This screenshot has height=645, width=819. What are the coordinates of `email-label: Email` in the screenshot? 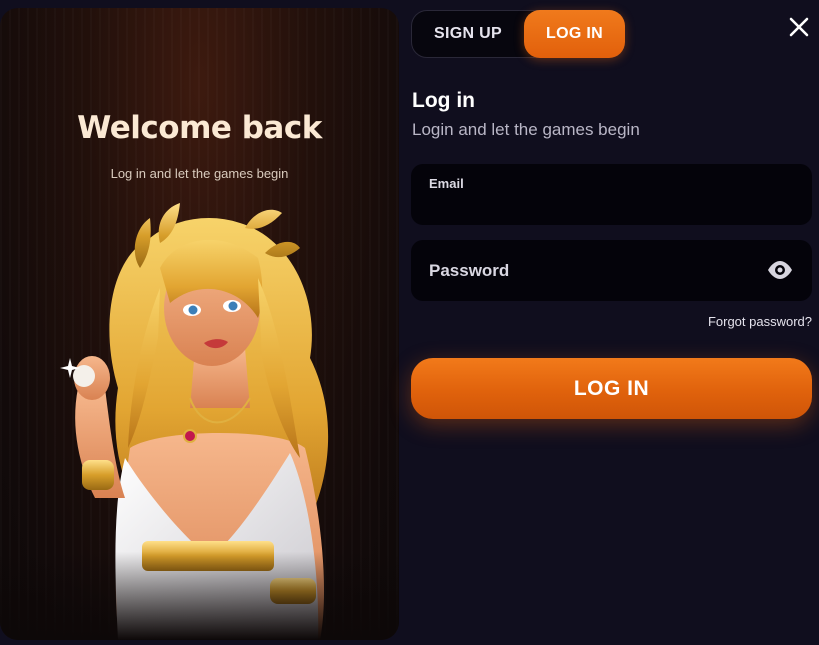 It's located at (446, 183).